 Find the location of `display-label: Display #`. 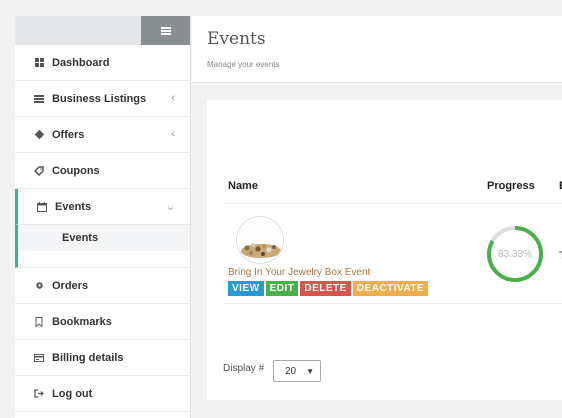

display-label: Display # is located at coordinates (244, 368).